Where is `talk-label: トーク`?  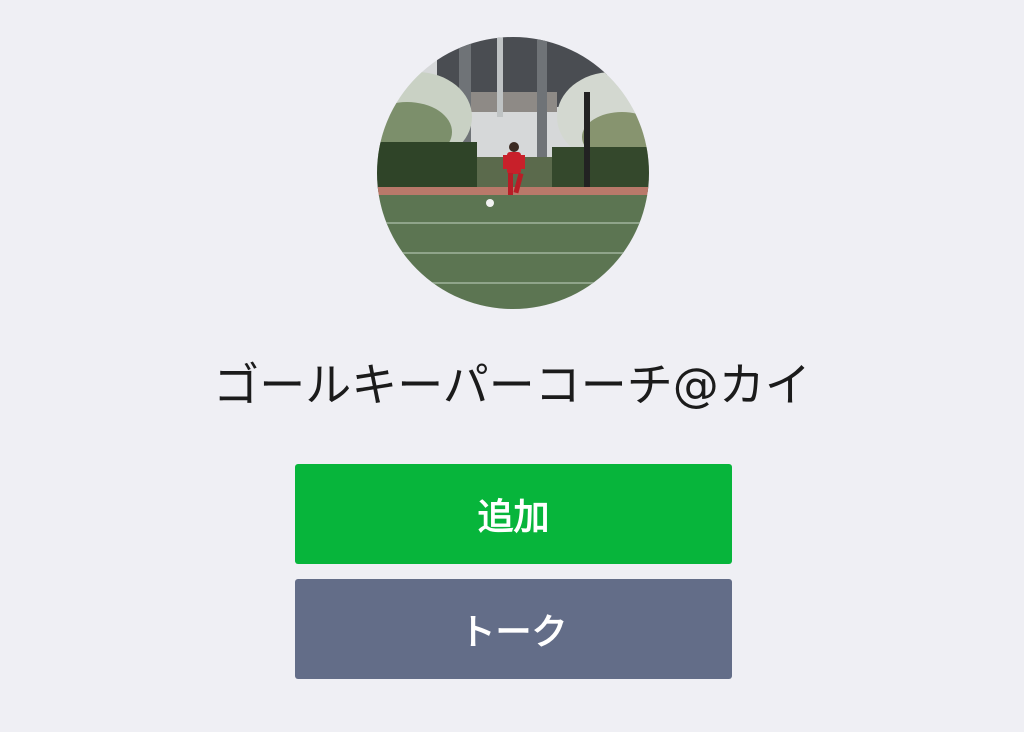
talk-label: トーク is located at coordinates (513, 632).